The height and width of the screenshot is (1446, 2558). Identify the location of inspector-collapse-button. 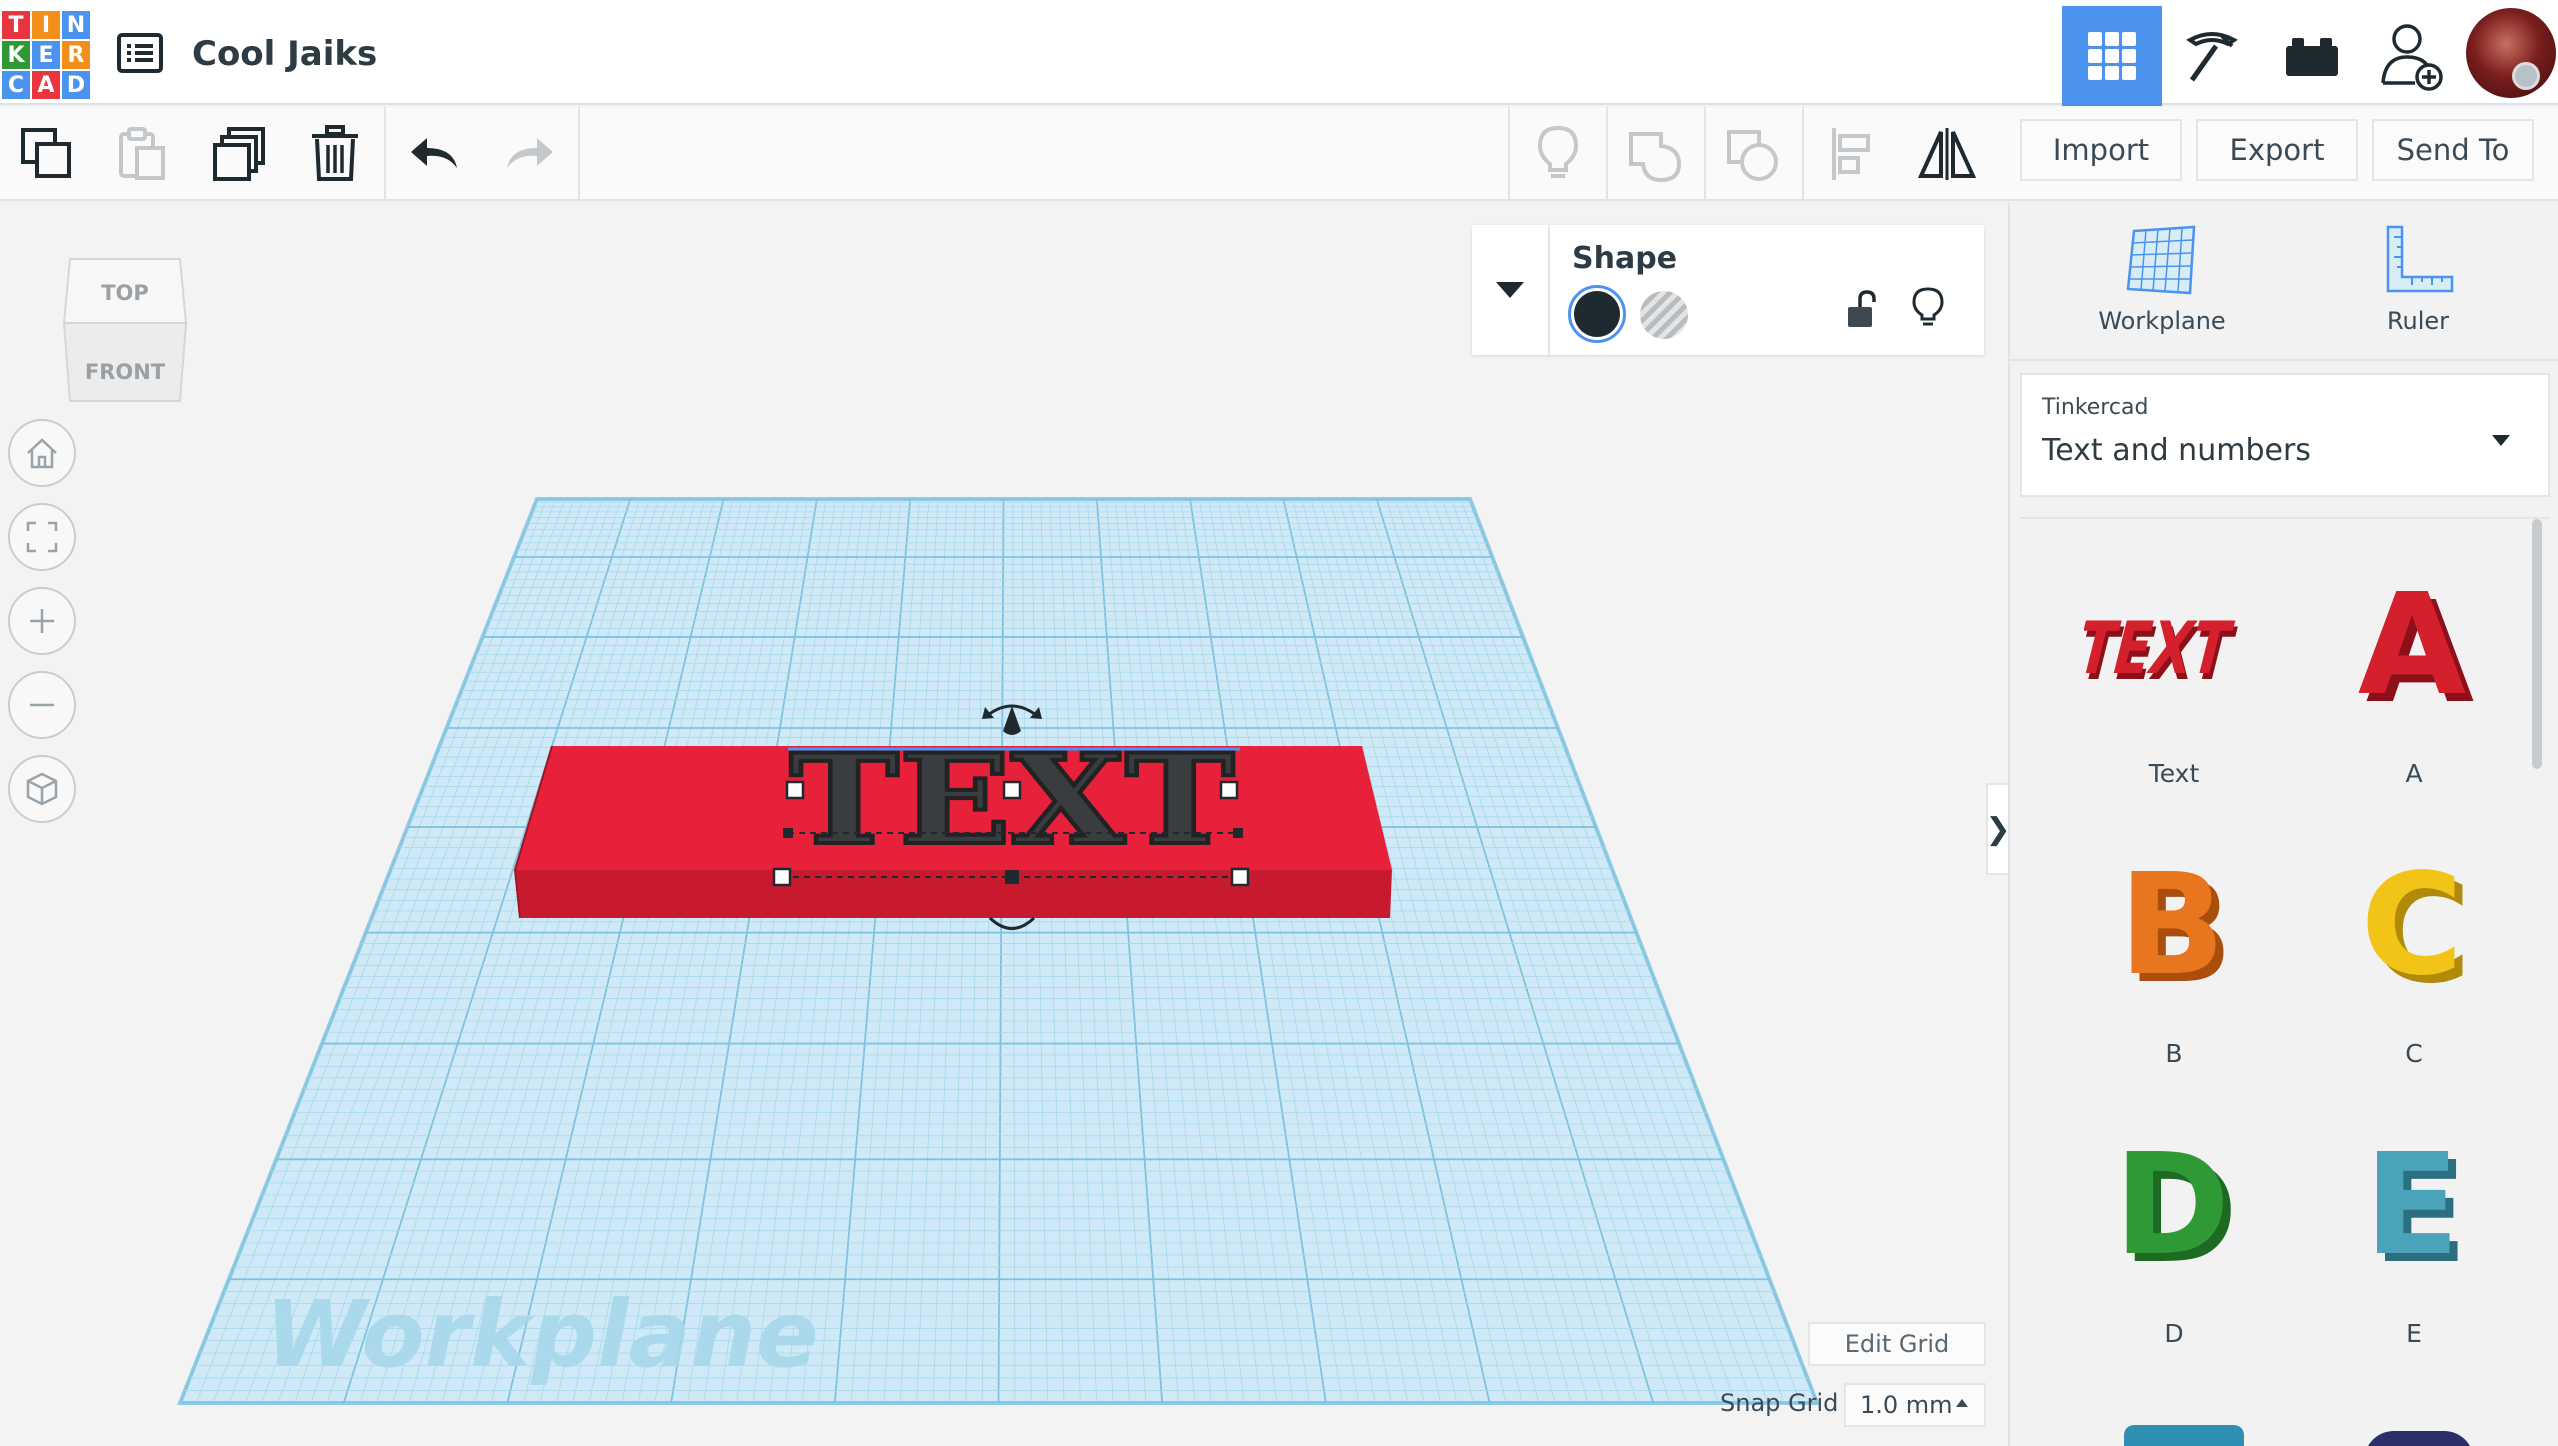
(1511, 290).